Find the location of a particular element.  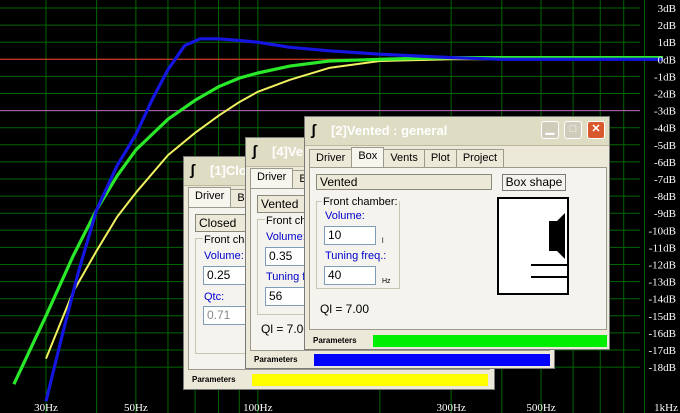

y-tick-label: -2dB is located at coordinates (665, 95).